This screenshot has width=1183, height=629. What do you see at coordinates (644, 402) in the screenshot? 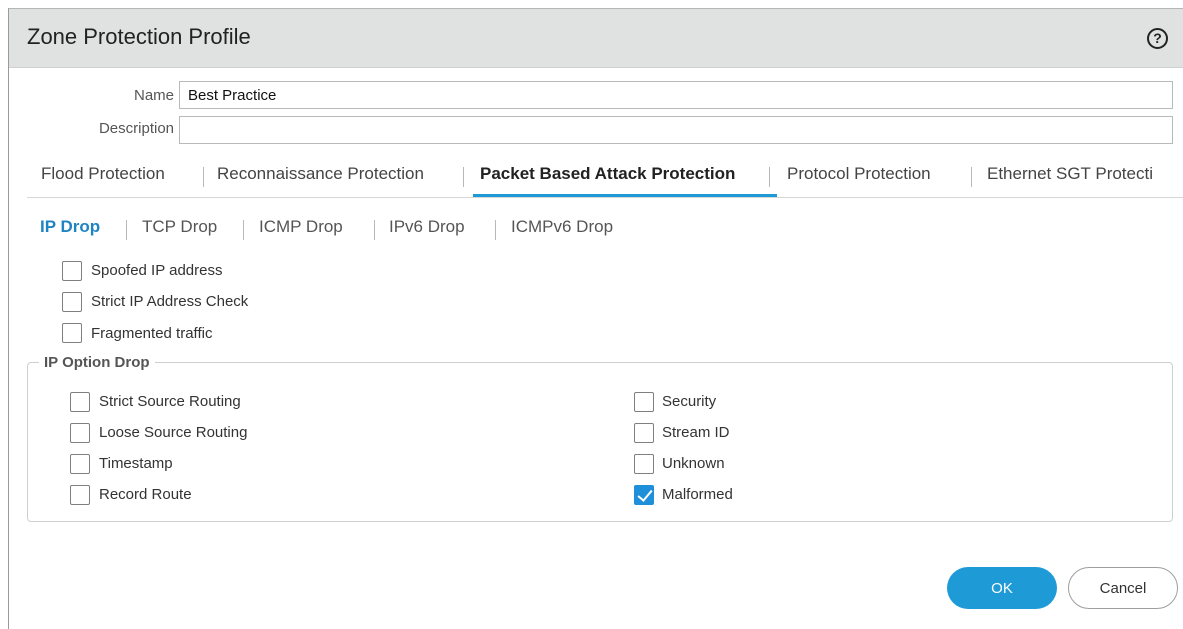
I see `security-checkbox` at bounding box center [644, 402].